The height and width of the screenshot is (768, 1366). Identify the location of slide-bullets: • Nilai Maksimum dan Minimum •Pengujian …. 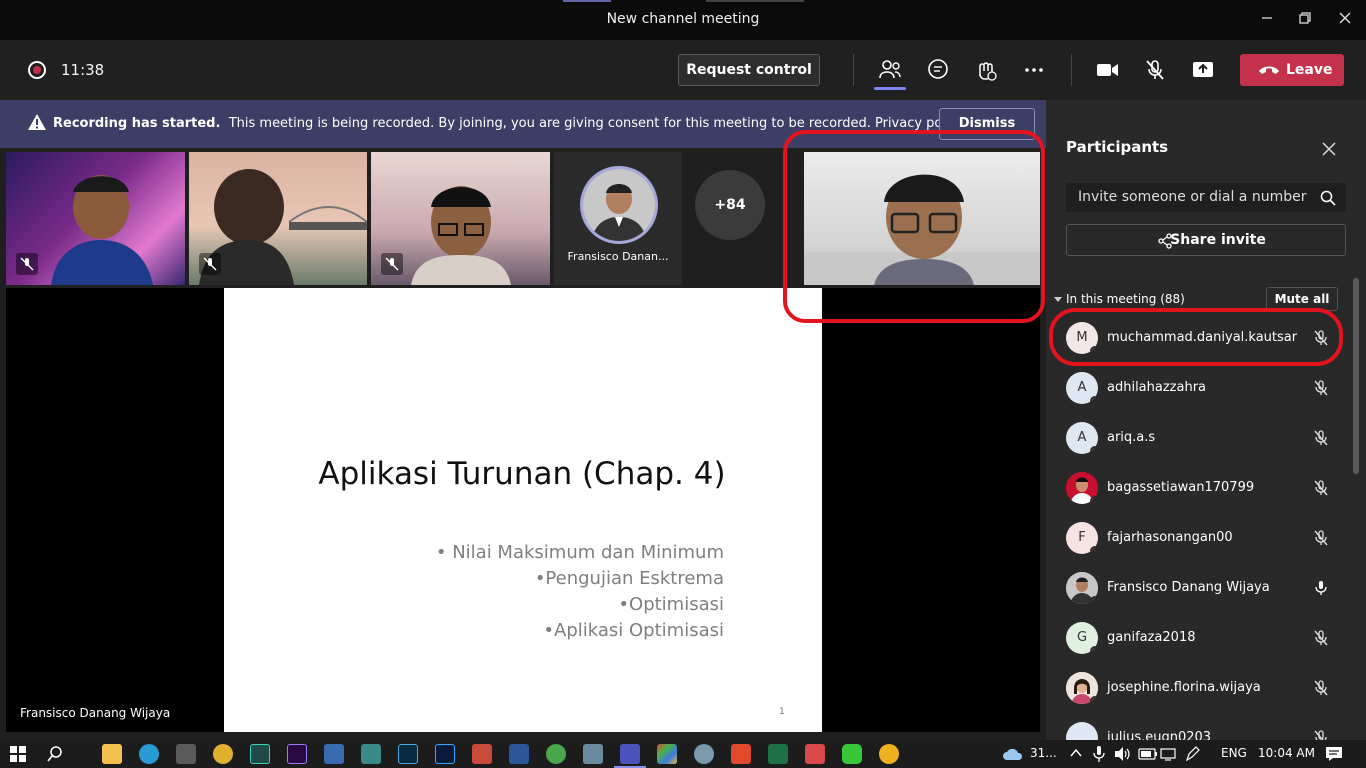
(580, 592).